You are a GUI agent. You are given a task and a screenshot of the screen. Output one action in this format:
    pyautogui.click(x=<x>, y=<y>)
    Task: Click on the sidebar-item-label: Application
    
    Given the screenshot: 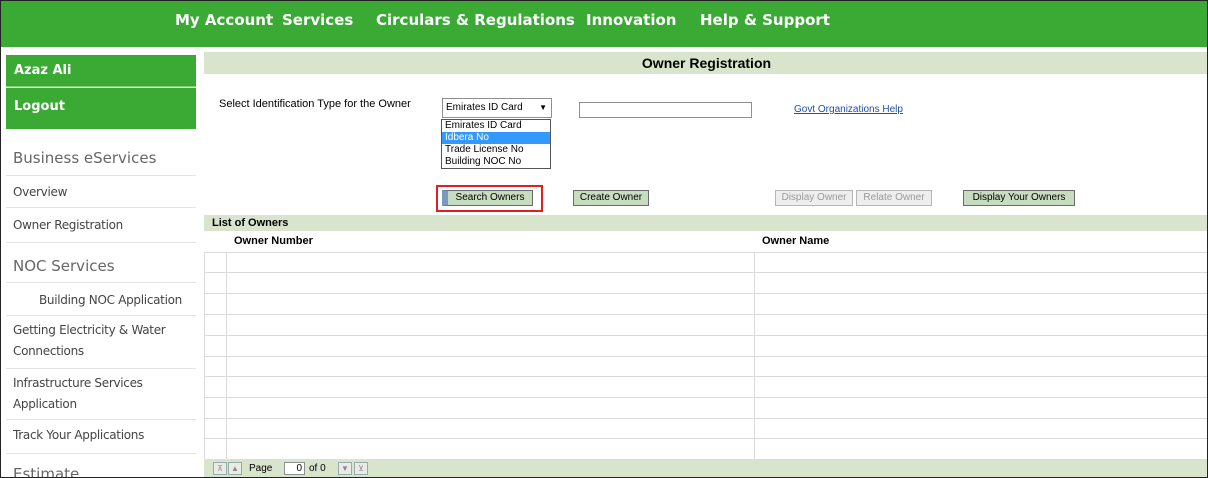 What is the action you would take?
    pyautogui.click(x=45, y=404)
    